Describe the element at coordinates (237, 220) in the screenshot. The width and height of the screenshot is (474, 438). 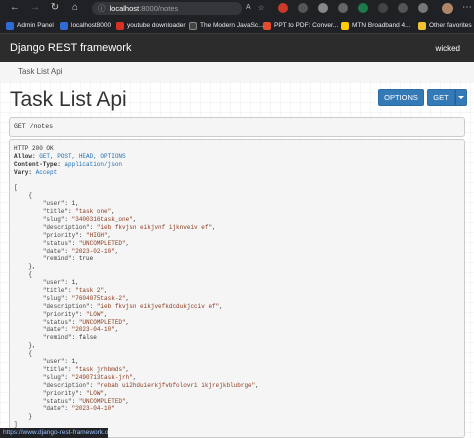
I see `json-line: "slug": "3400316task_one",` at that location.